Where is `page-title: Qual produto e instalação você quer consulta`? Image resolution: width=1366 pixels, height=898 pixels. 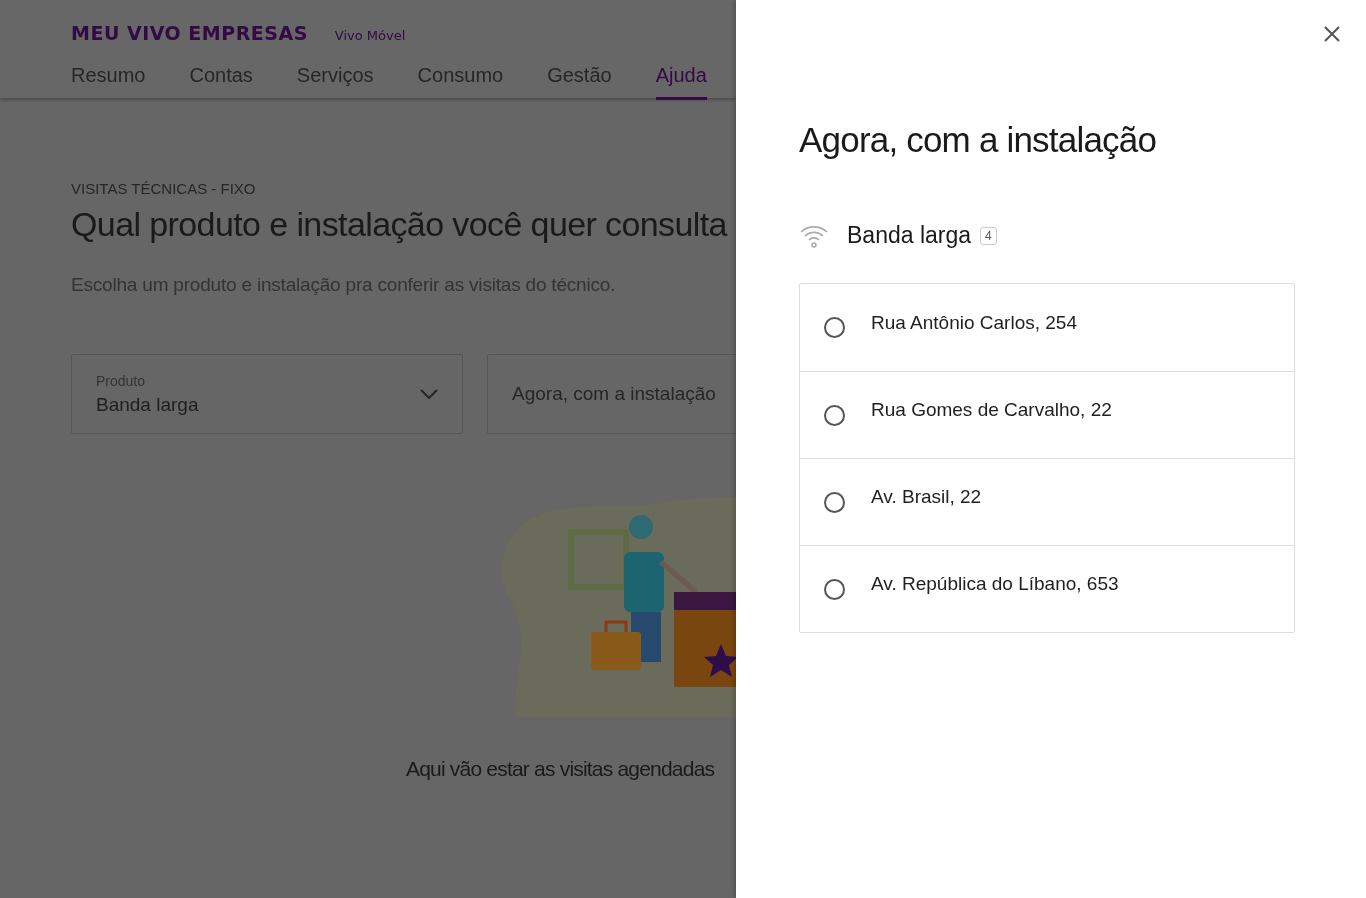 page-title: Qual produto e instalação você quer consulta is located at coordinates (400, 224).